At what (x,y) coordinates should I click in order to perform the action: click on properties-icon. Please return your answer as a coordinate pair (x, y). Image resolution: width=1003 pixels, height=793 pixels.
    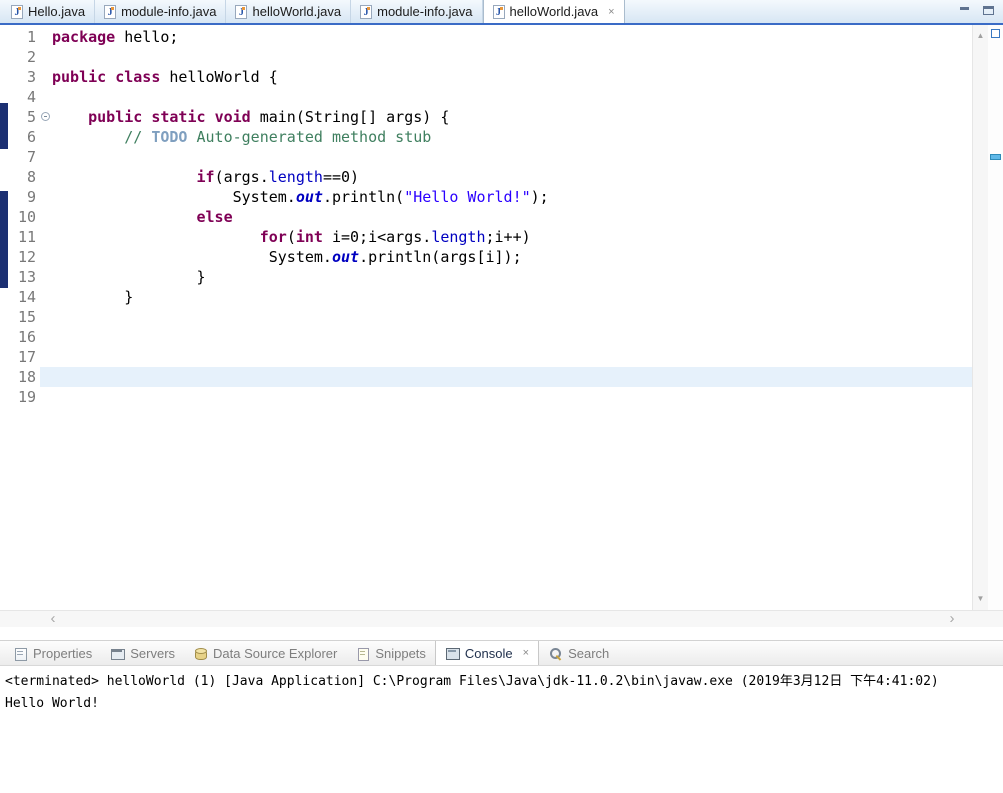
    Looking at the image, I should click on (20, 653).